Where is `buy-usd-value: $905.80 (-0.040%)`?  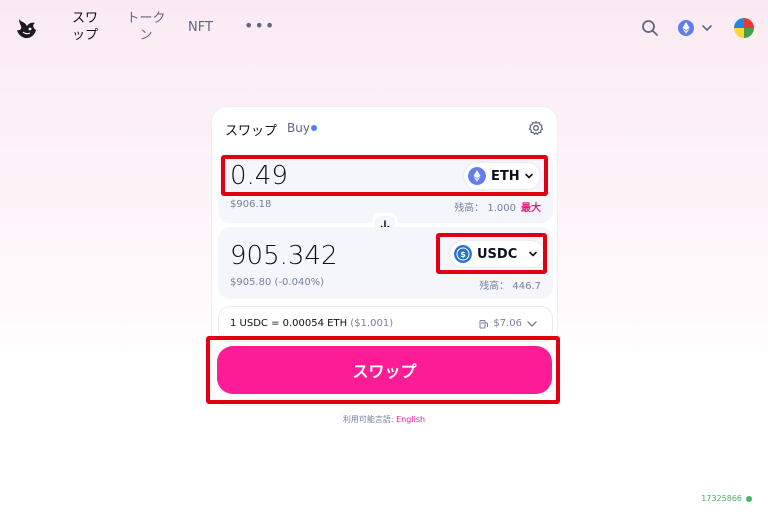 buy-usd-value: $905.80 (-0.040%) is located at coordinates (277, 282).